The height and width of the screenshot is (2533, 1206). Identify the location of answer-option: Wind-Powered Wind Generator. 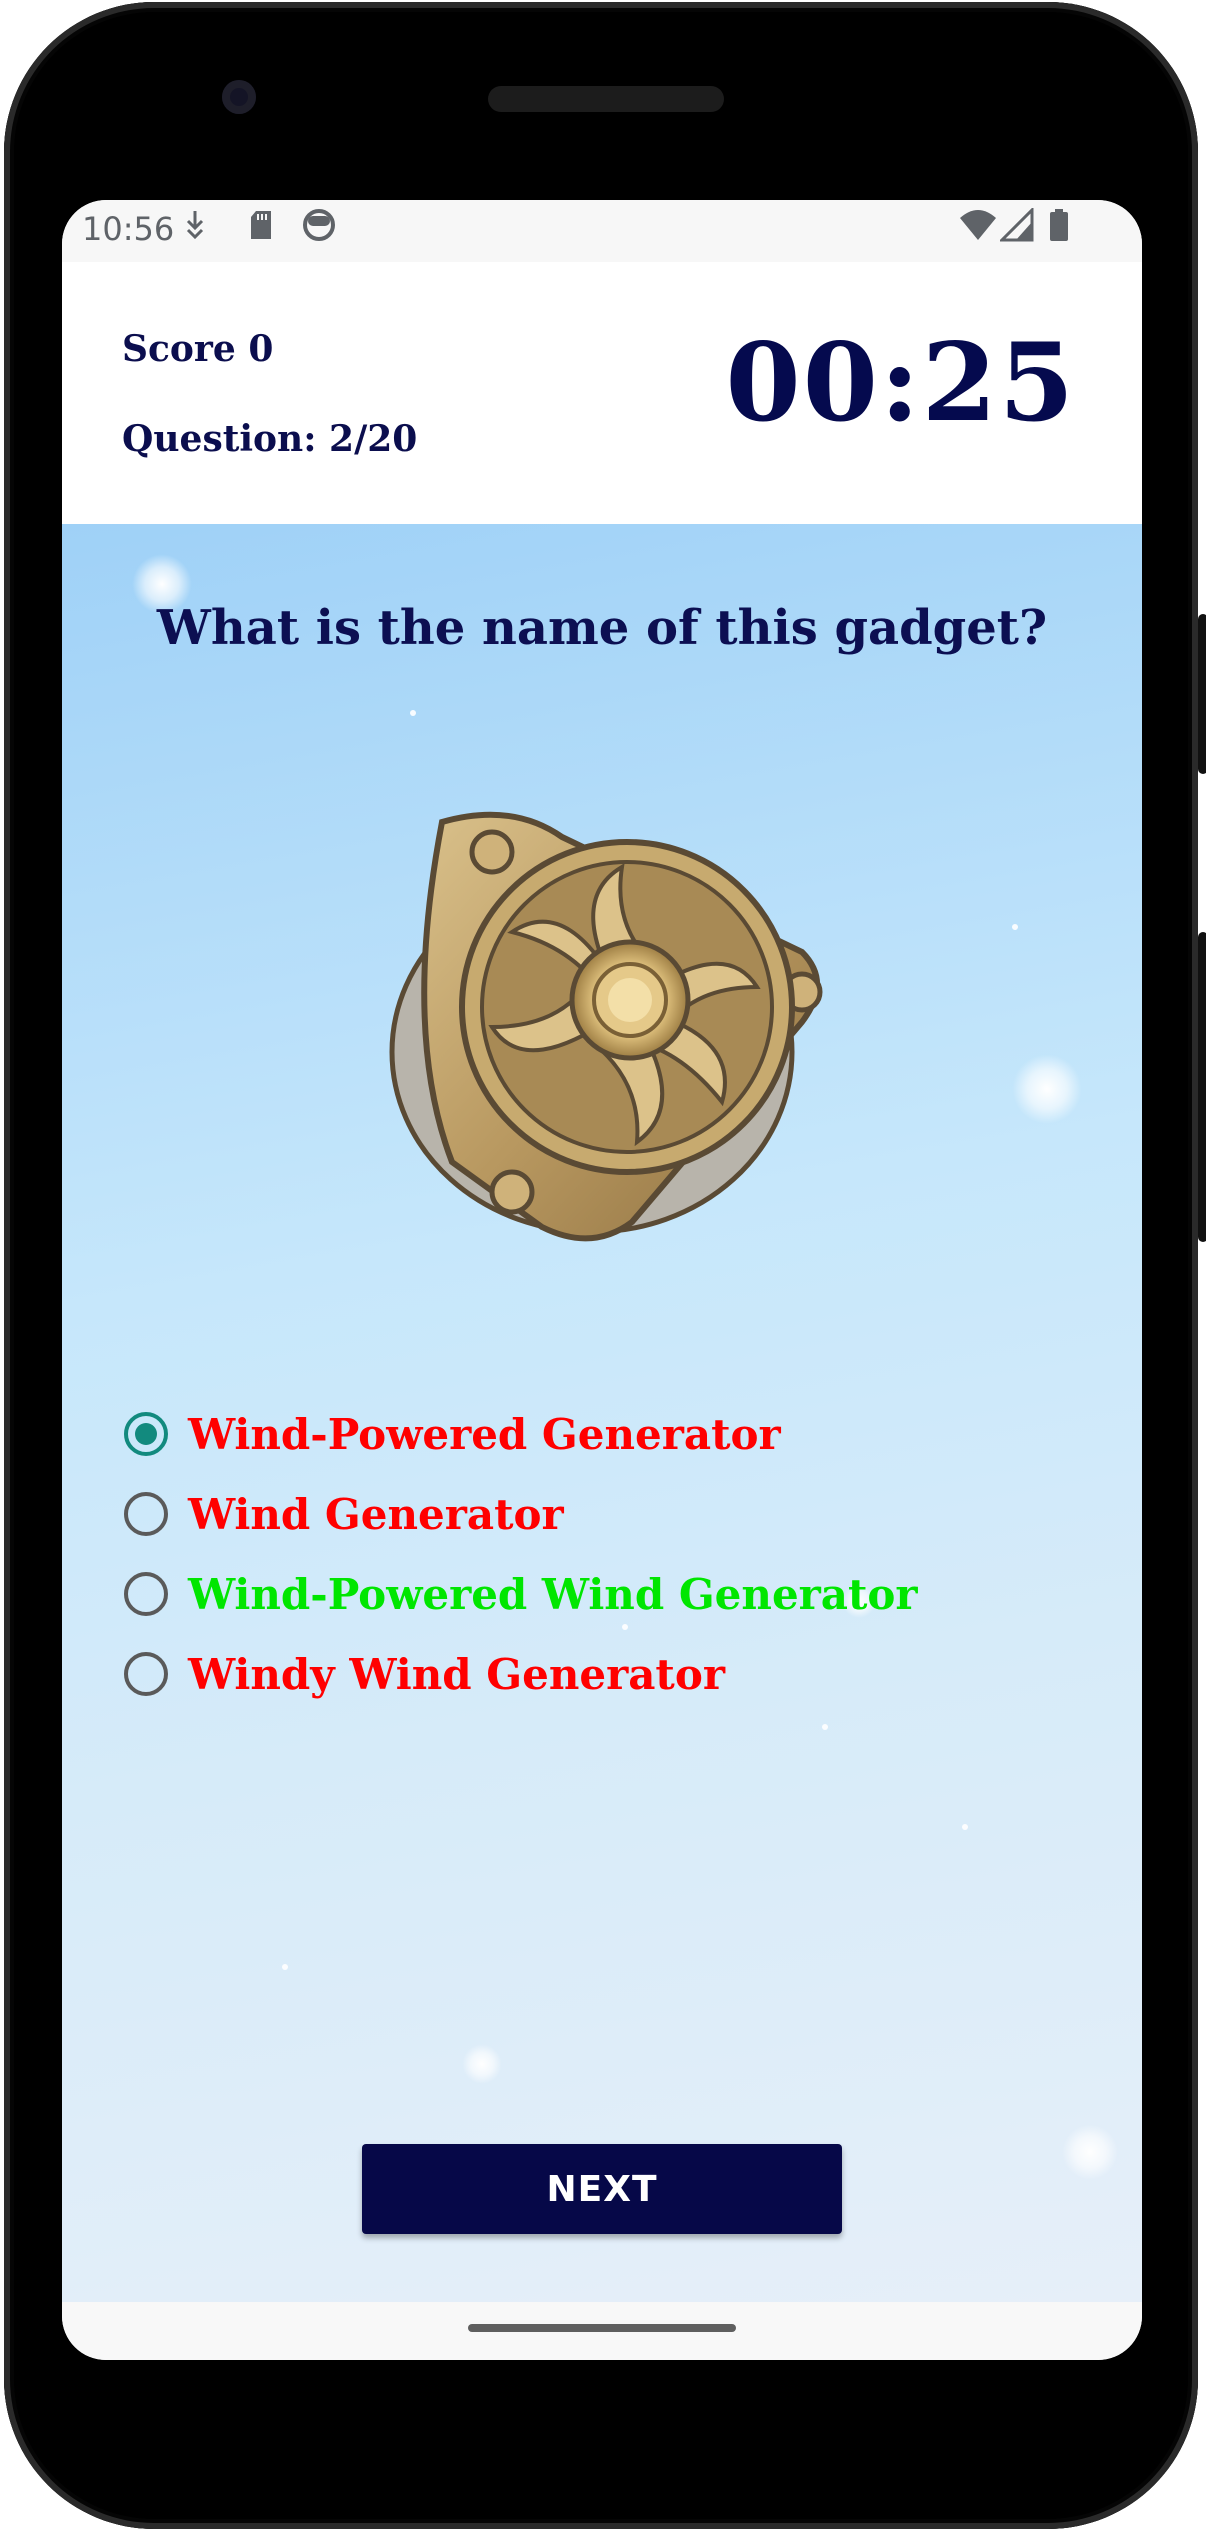
(604, 1594).